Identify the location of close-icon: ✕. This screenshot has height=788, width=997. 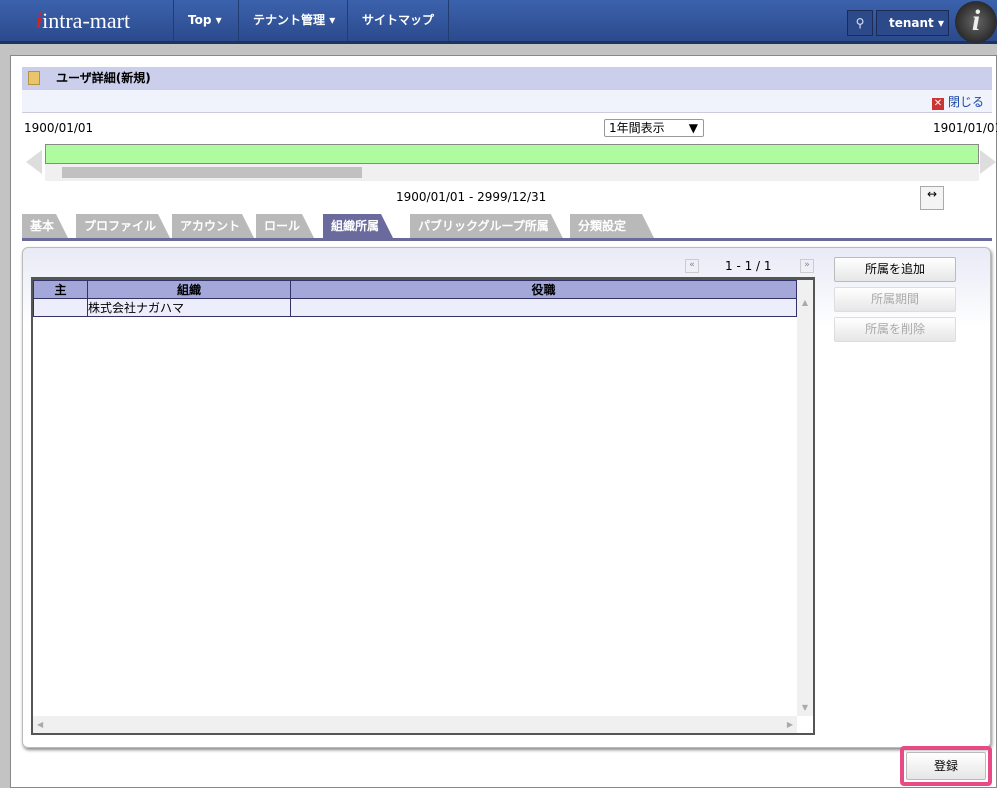
(937, 104).